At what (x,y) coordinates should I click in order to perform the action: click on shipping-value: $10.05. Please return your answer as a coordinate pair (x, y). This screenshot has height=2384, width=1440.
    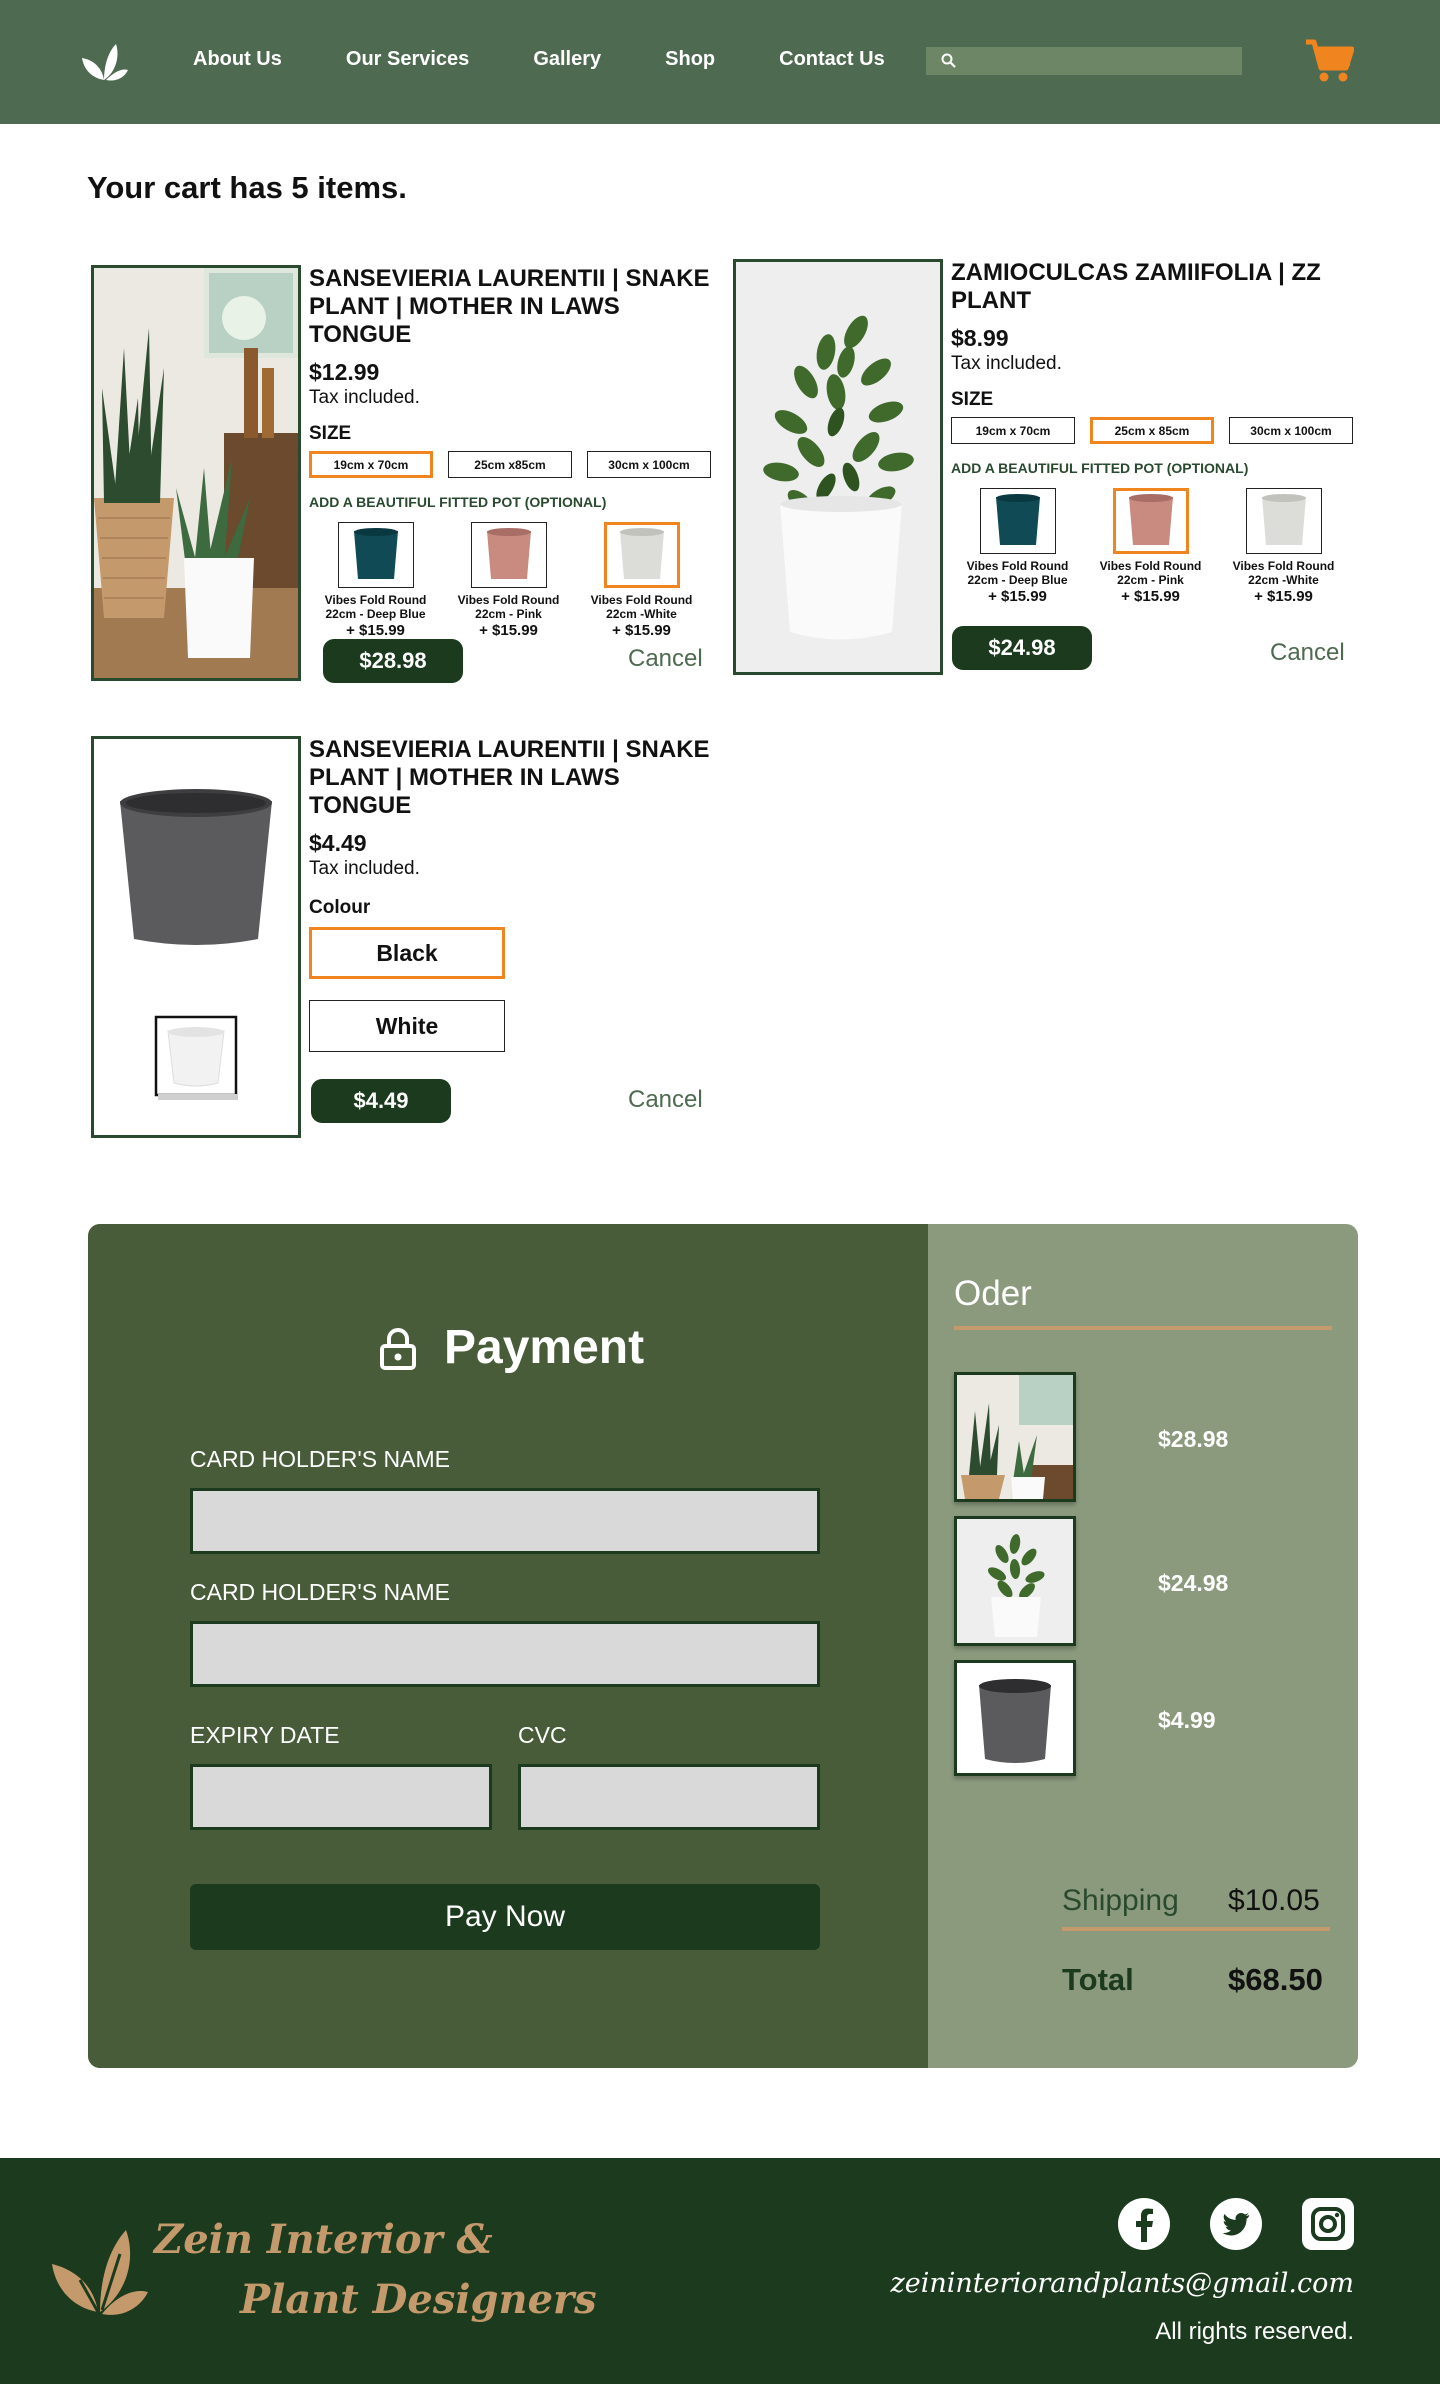
    Looking at the image, I should click on (1274, 1900).